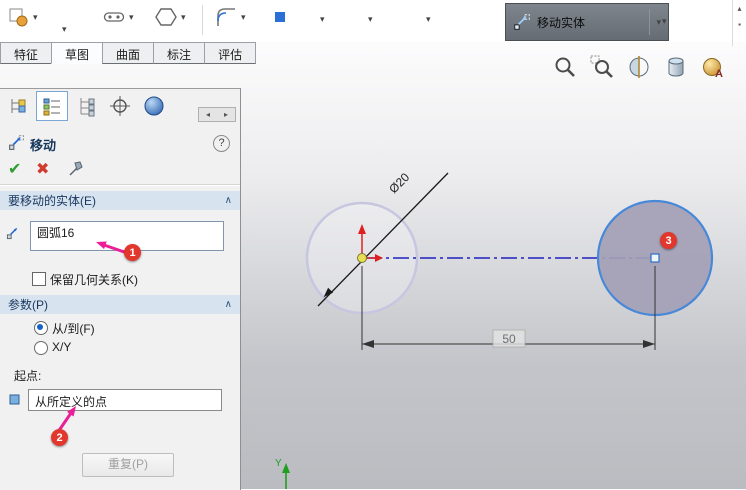  I want to click on overflow-item-icon: ▪, so click(739, 24).